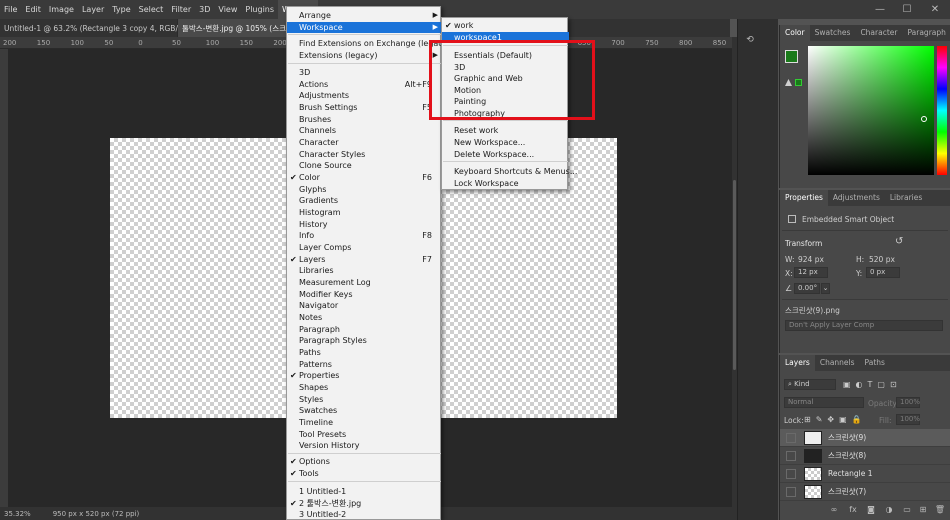 Image resolution: width=950 pixels, height=520 pixels. What do you see at coordinates (364, 224) in the screenshot?
I see `menu-item-history: History` at bounding box center [364, 224].